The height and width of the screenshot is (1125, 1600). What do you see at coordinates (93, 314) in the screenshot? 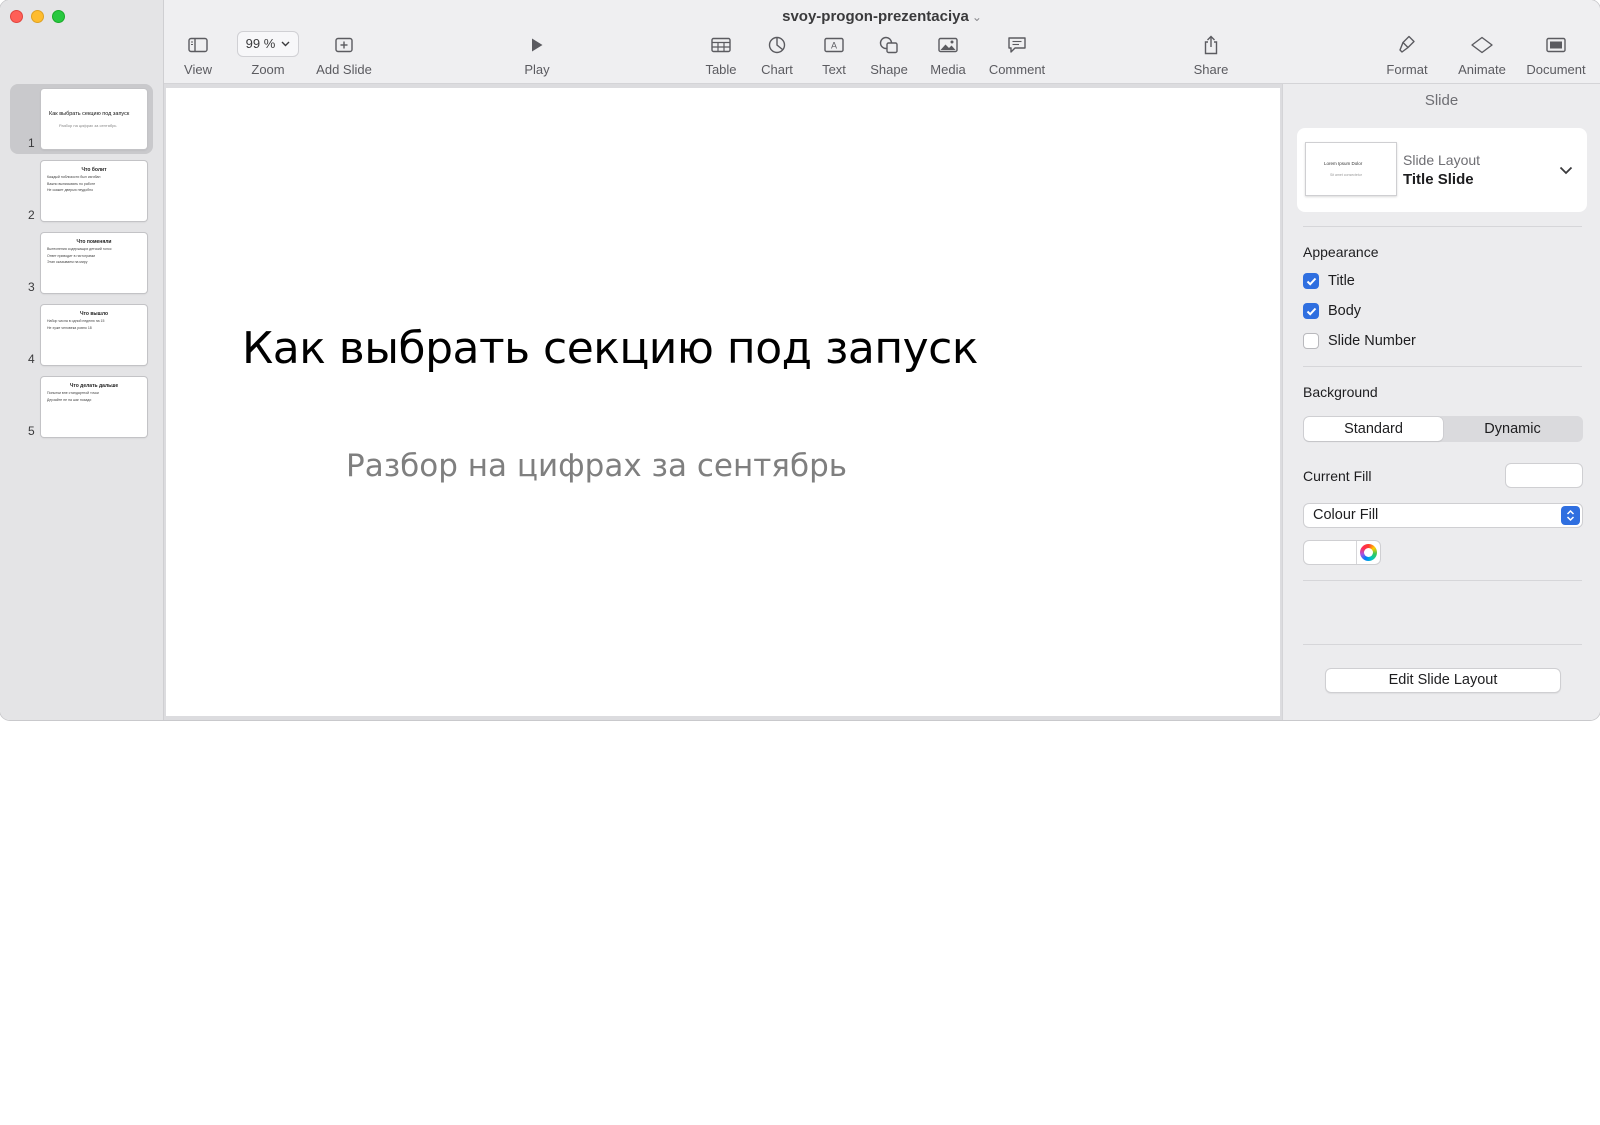
I see `thumb-title: Что вышло` at bounding box center [93, 314].